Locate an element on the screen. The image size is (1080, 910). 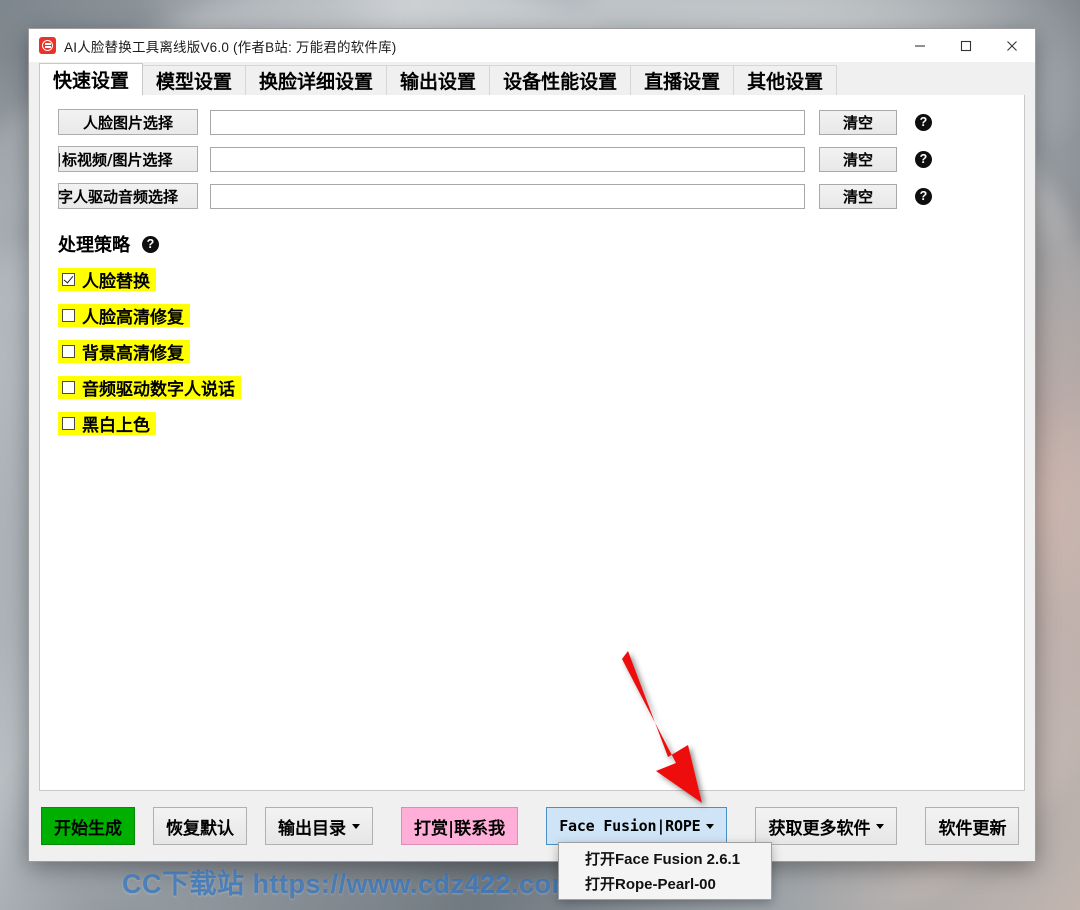
menu-item-open-rope-pearl: 打开Rope-Pearl-00 is located at coordinates (665, 883).